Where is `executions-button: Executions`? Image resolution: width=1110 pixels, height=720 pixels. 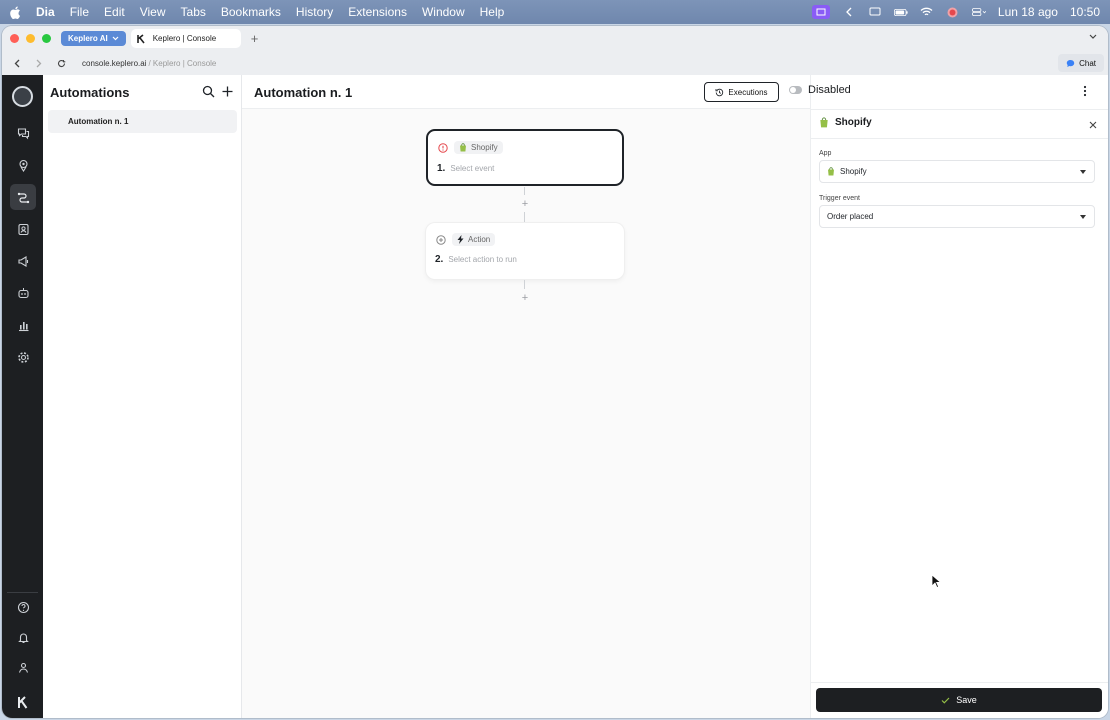
executions-button: Executions is located at coordinates (741, 92).